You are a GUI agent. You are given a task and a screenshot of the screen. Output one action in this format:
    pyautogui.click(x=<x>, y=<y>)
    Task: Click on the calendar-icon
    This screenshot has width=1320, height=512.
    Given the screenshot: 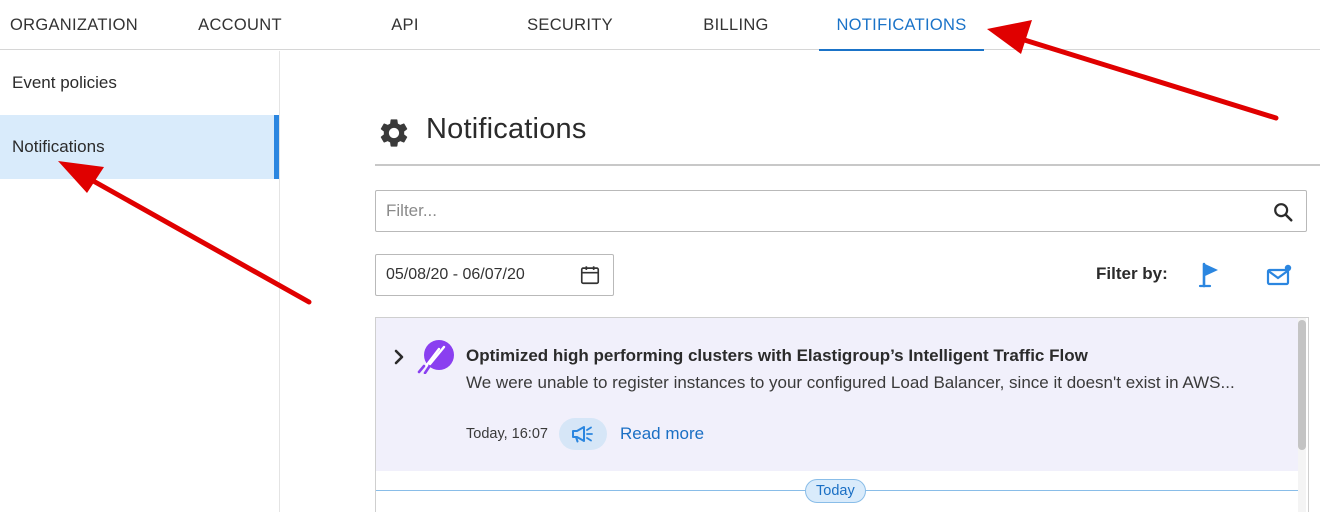 What is the action you would take?
    pyautogui.click(x=590, y=275)
    